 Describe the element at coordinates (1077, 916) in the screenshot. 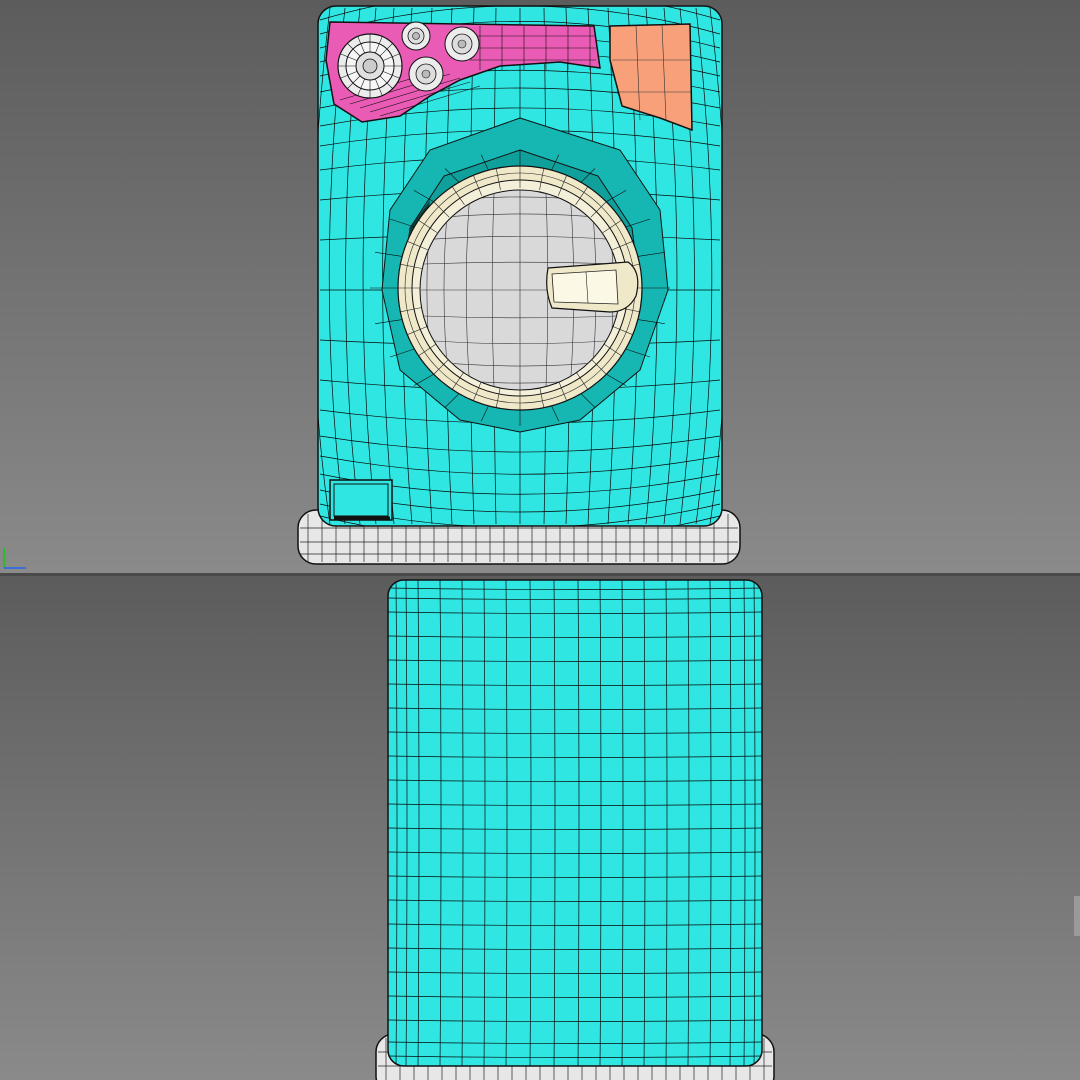

I see `viewport-scroll-handle` at that location.